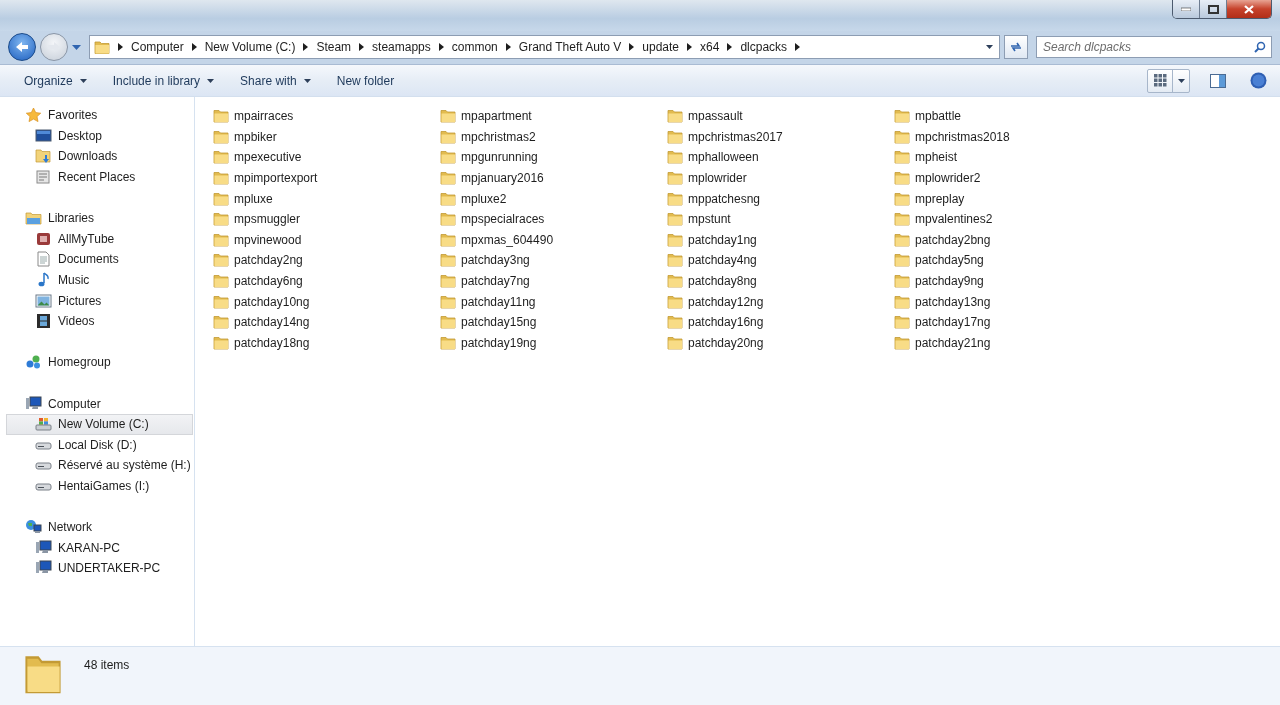  Describe the element at coordinates (99, 486) in the screenshot. I see `sidebar-item: HentaiGames (I:)` at that location.